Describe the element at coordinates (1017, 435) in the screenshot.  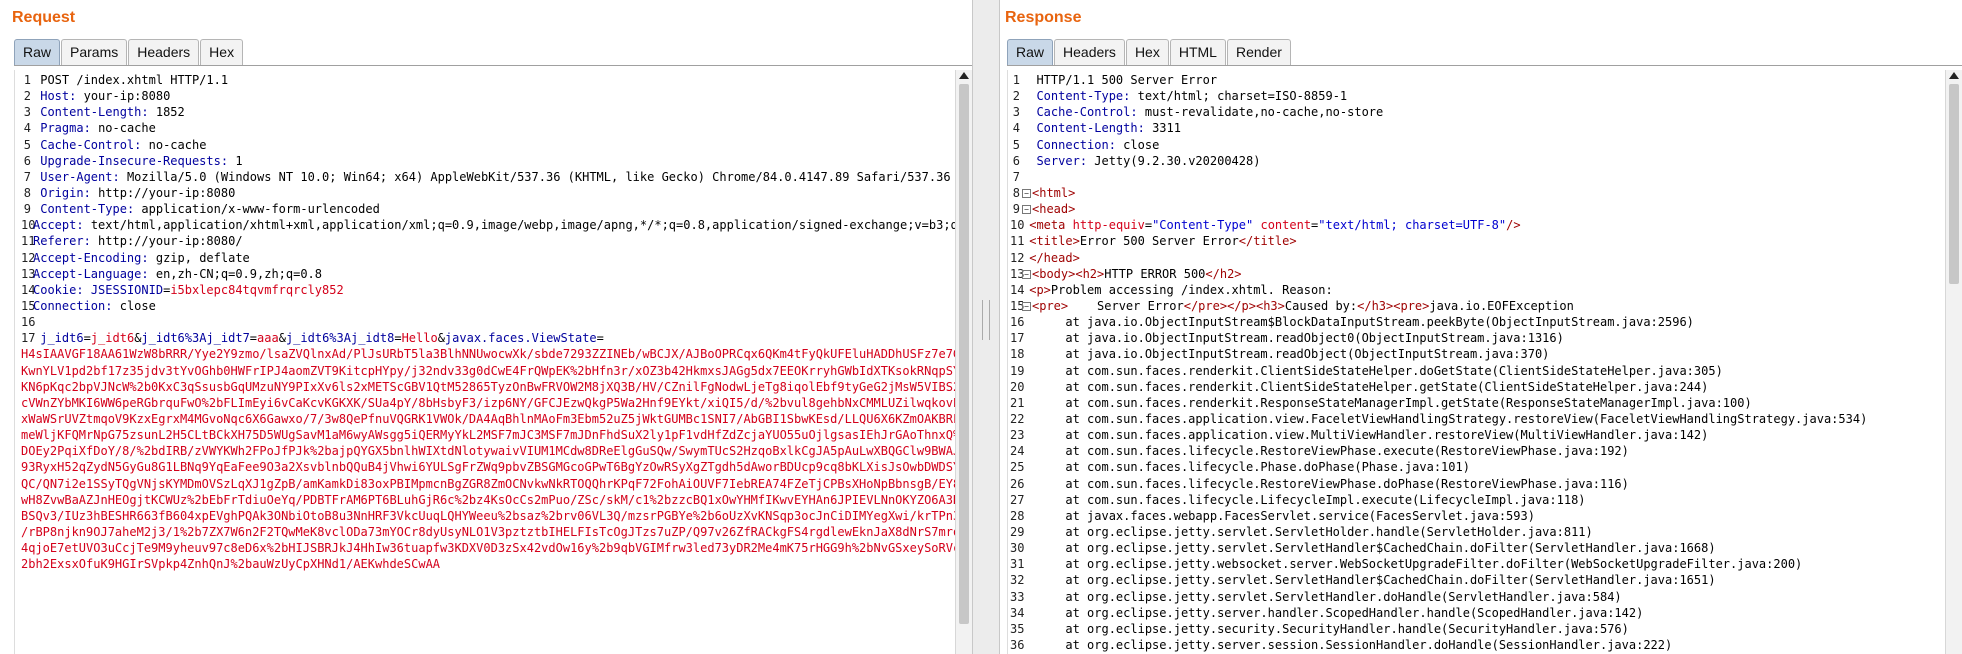
I see `line-number: 23` at that location.